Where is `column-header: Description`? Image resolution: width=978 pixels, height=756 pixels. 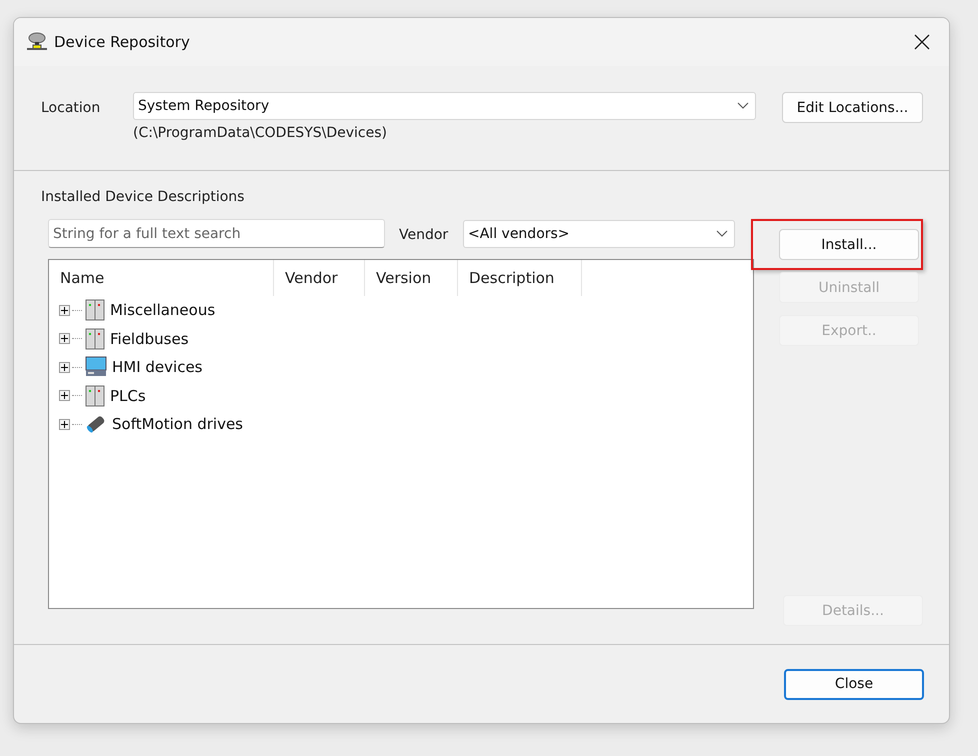
column-header: Description is located at coordinates (520, 278).